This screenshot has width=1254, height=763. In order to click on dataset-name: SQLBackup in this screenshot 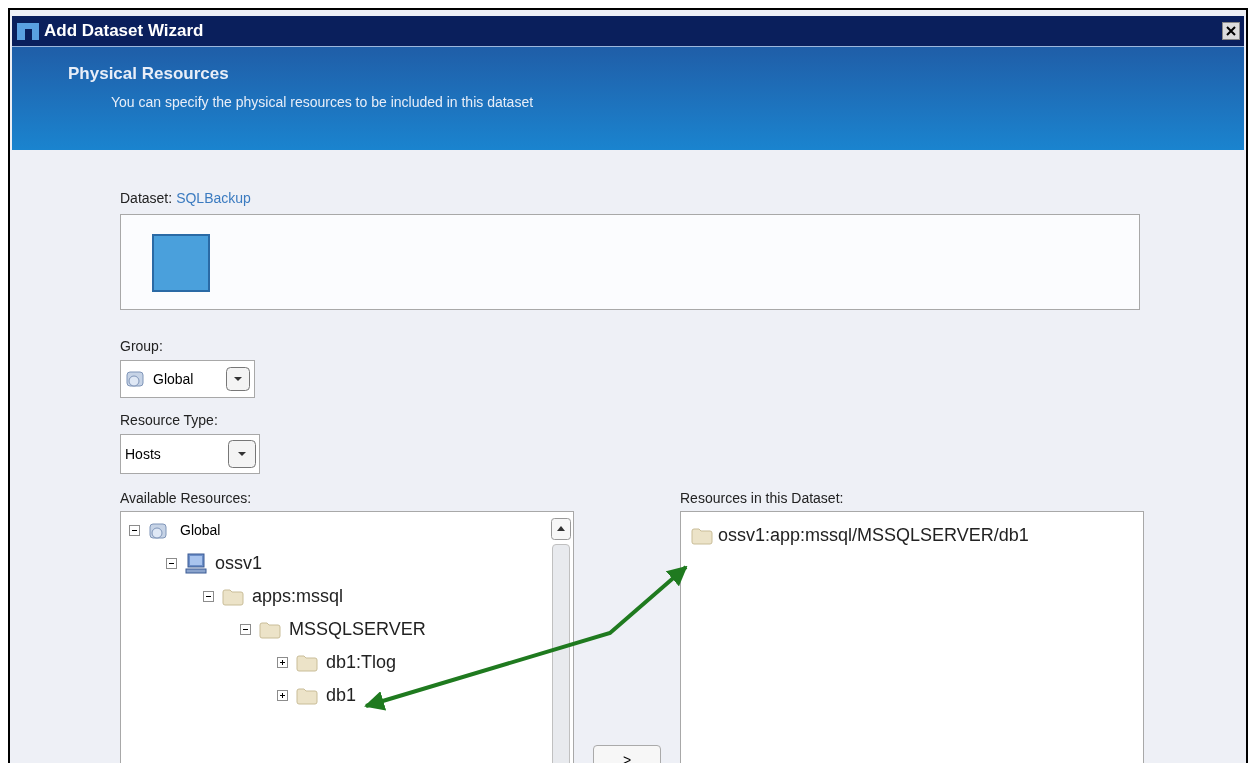, I will do `click(213, 198)`.